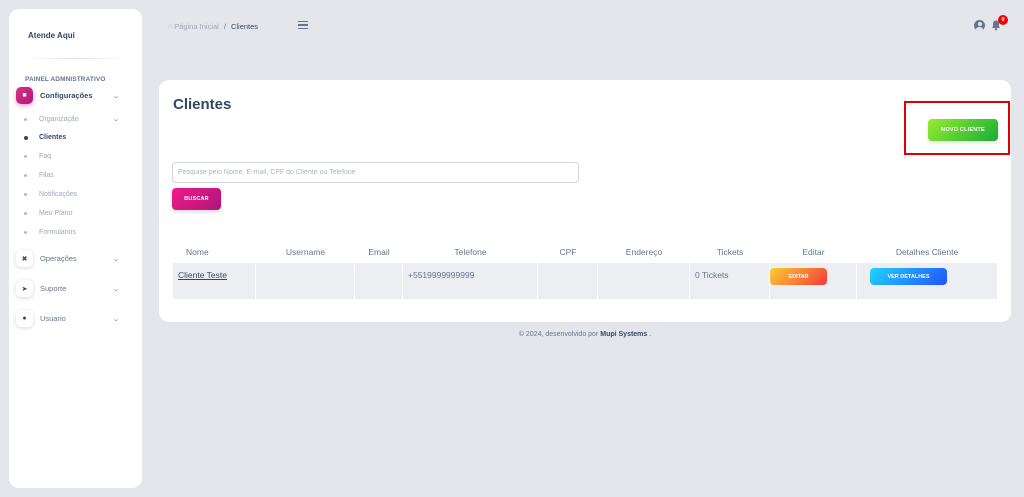 Image resolution: width=1024 pixels, height=497 pixels. I want to click on column-header-endereco: Endereço, so click(644, 251).